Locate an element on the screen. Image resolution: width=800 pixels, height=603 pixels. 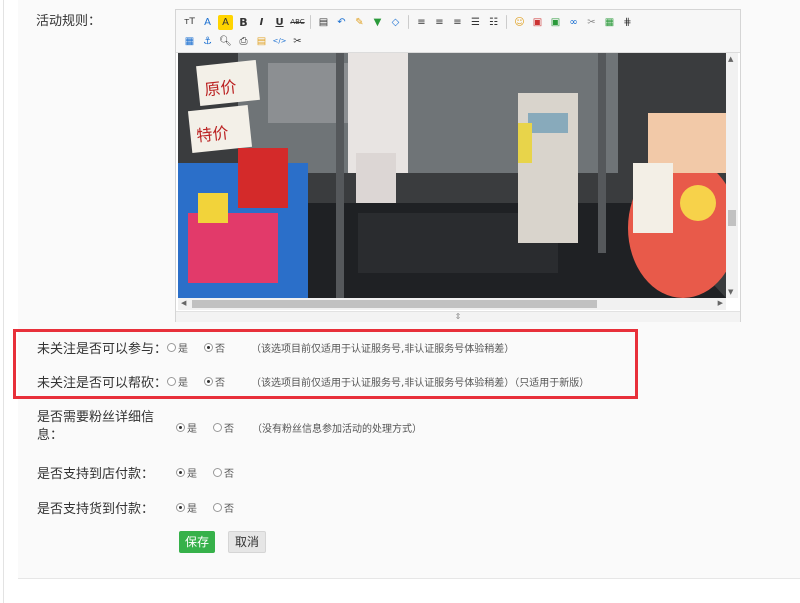
font-size-icon: тT is located at coordinates (189, 22).